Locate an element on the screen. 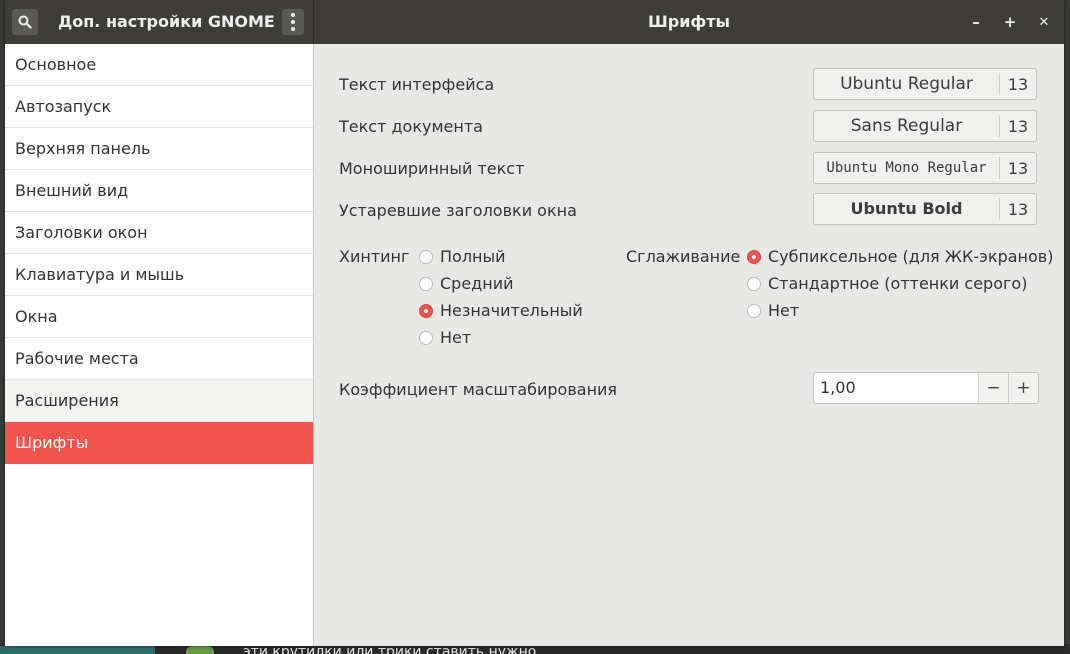  maximize-icon: + is located at coordinates (1010, 22).